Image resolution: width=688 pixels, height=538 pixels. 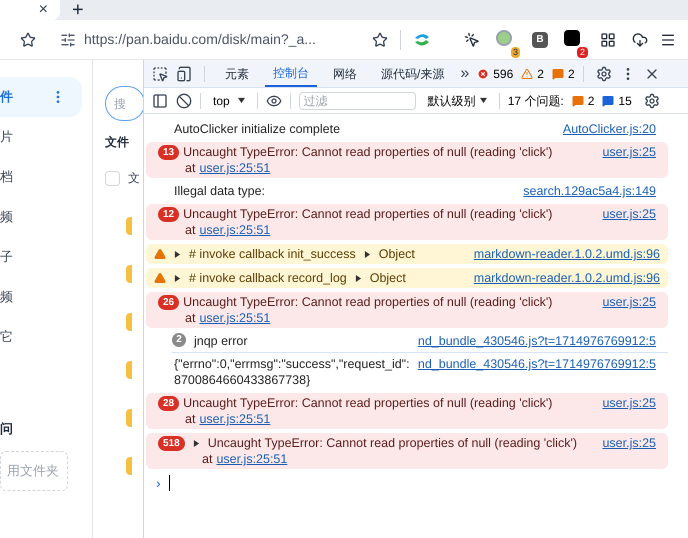 What do you see at coordinates (229, 101) in the screenshot?
I see `context-dropdown: top` at bounding box center [229, 101].